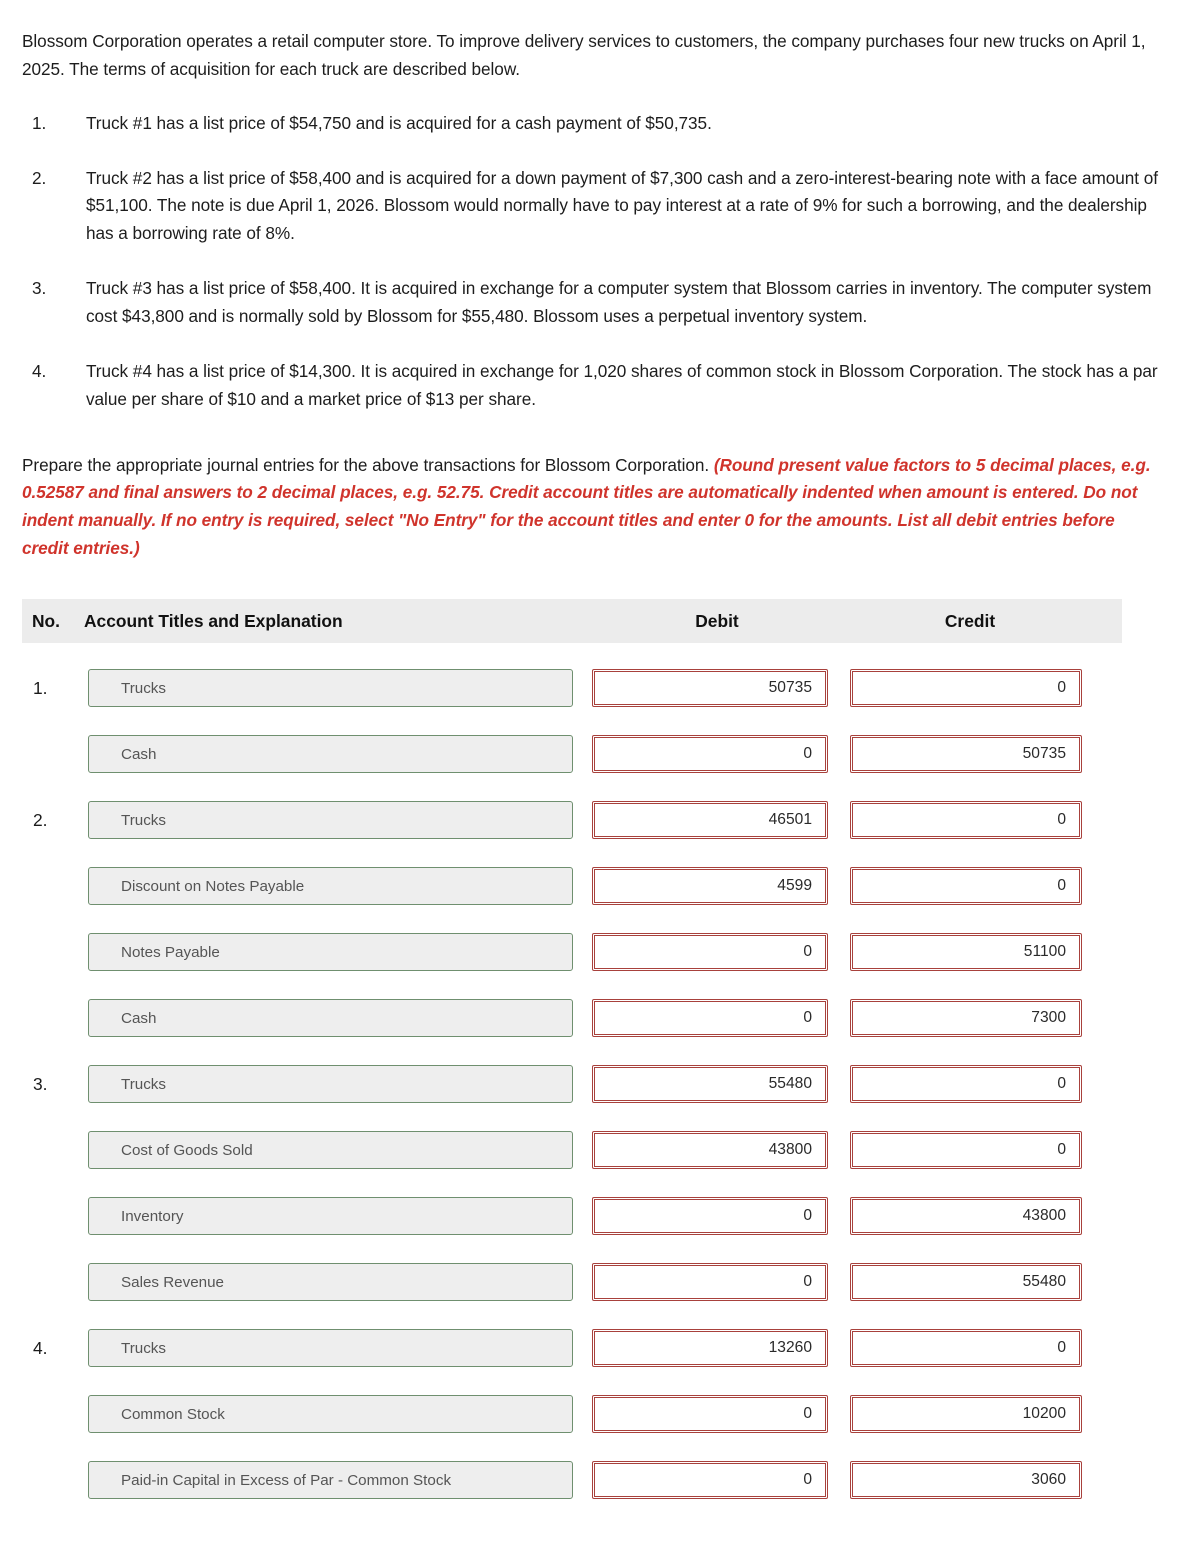  I want to click on debit-cell: 43800, so click(721, 1150).